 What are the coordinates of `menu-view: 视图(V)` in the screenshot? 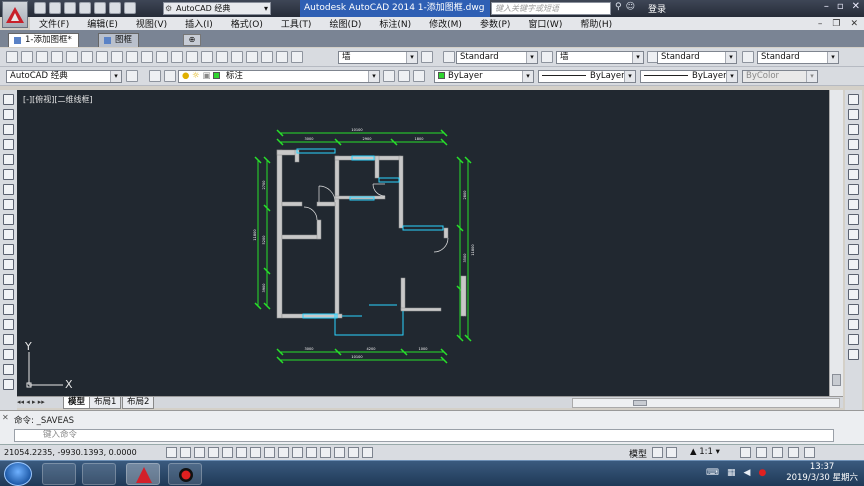 It's located at (151, 23).